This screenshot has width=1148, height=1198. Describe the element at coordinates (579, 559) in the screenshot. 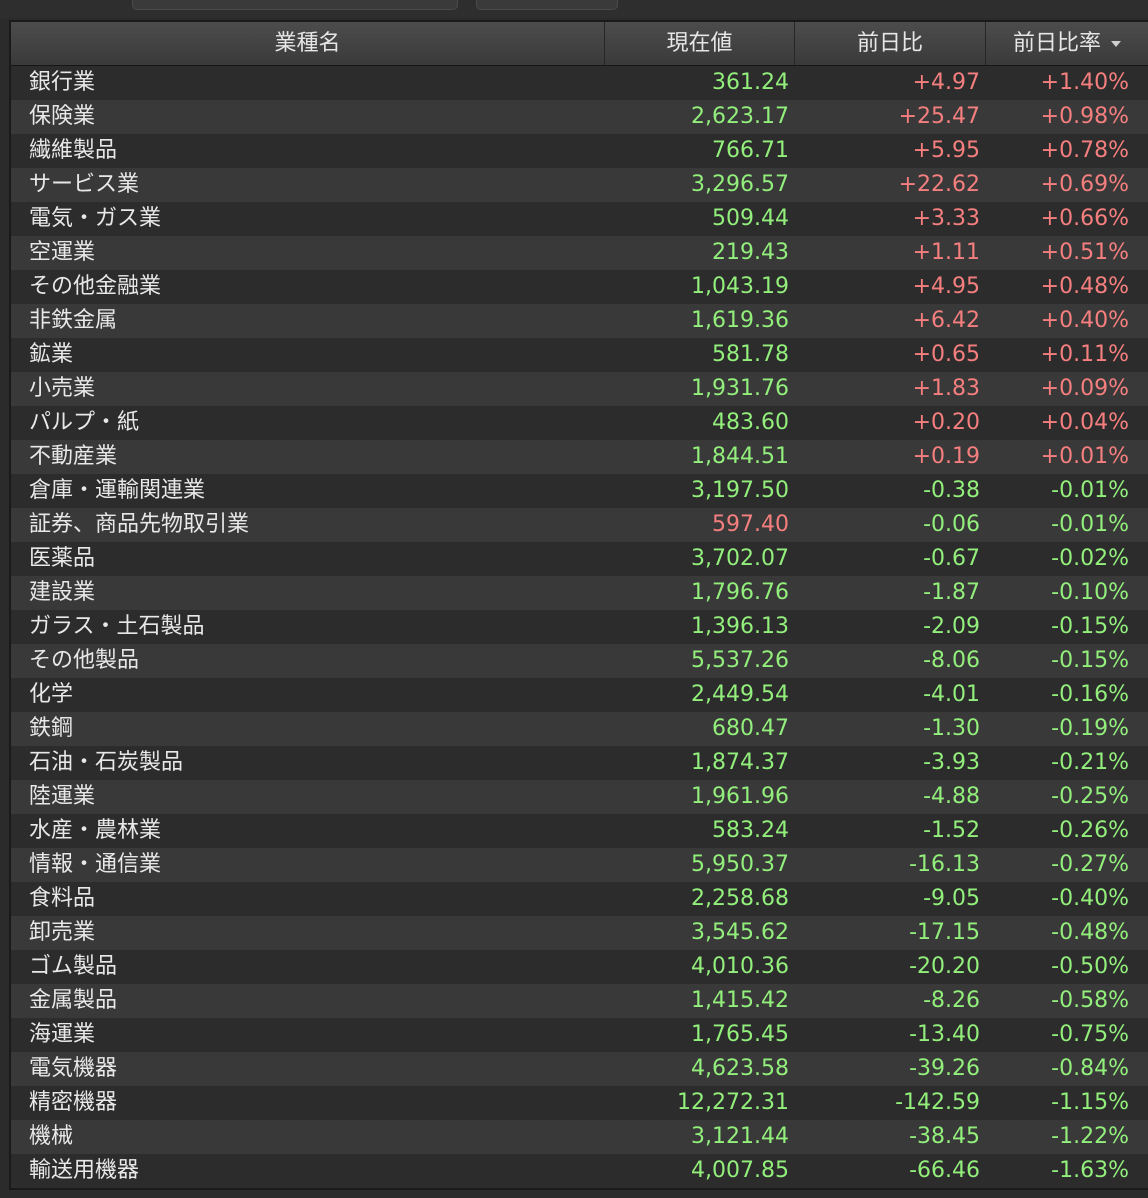

I see `table-row: 医薬品 3,702.07 -0.67 -0.02%` at that location.